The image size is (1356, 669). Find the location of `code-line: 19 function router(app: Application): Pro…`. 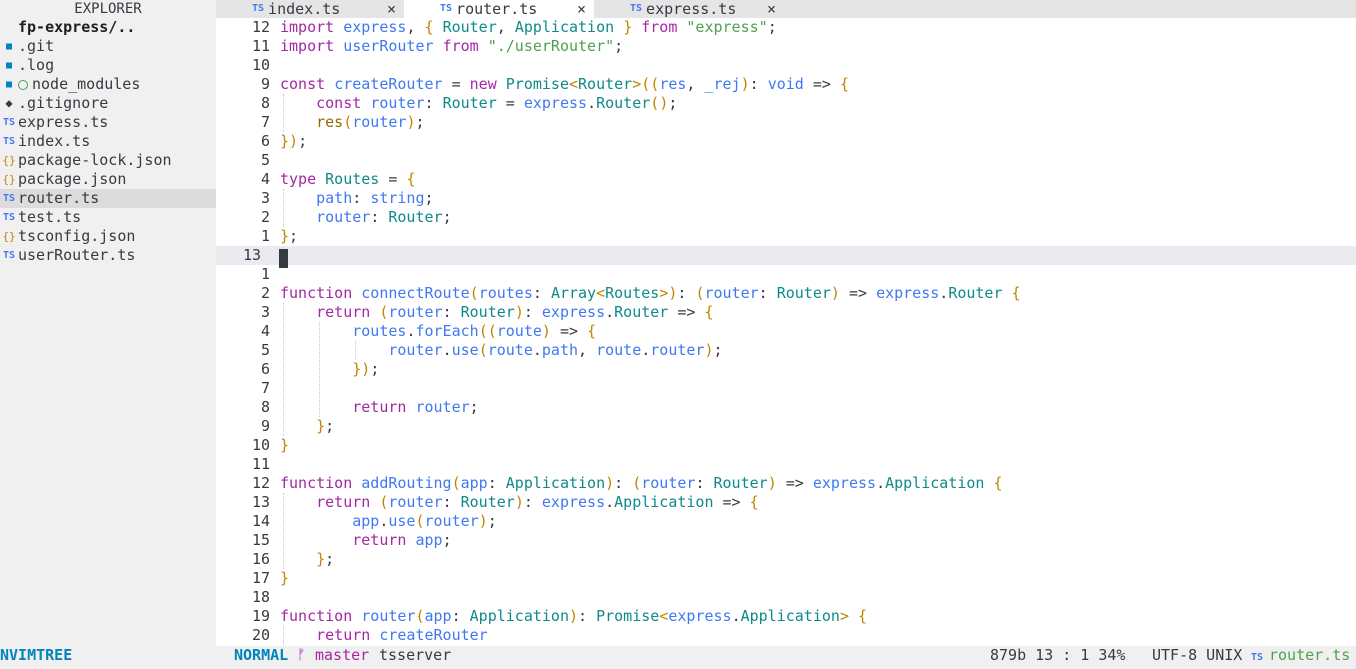

code-line: 19 function router(app: Application): Pro… is located at coordinates (786, 616).